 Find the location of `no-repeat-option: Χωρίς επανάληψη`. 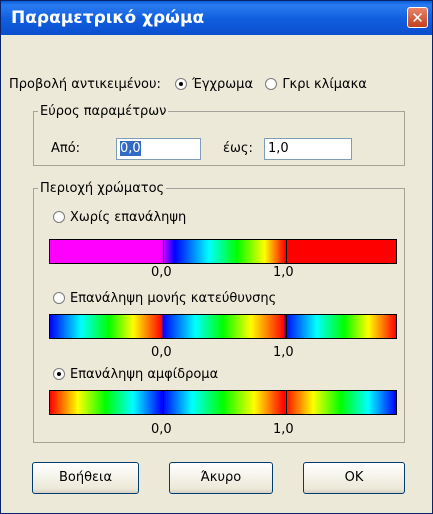

no-repeat-option: Χωρίς επανάληψη is located at coordinates (119, 217).